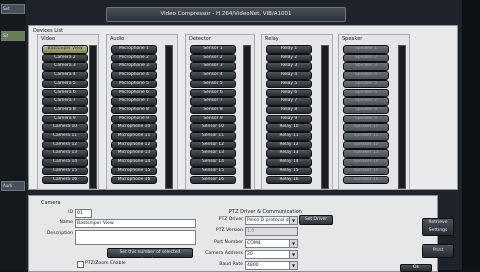  I want to click on speaker-item-button: Speaker 7, so click(366, 101).